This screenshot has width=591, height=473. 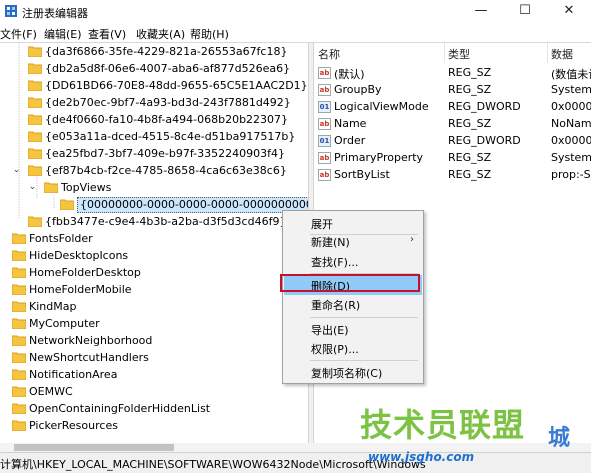 What do you see at coordinates (452, 124) in the screenshot?
I see `value-row: ab Name REG_SZ NoNam` at bounding box center [452, 124].